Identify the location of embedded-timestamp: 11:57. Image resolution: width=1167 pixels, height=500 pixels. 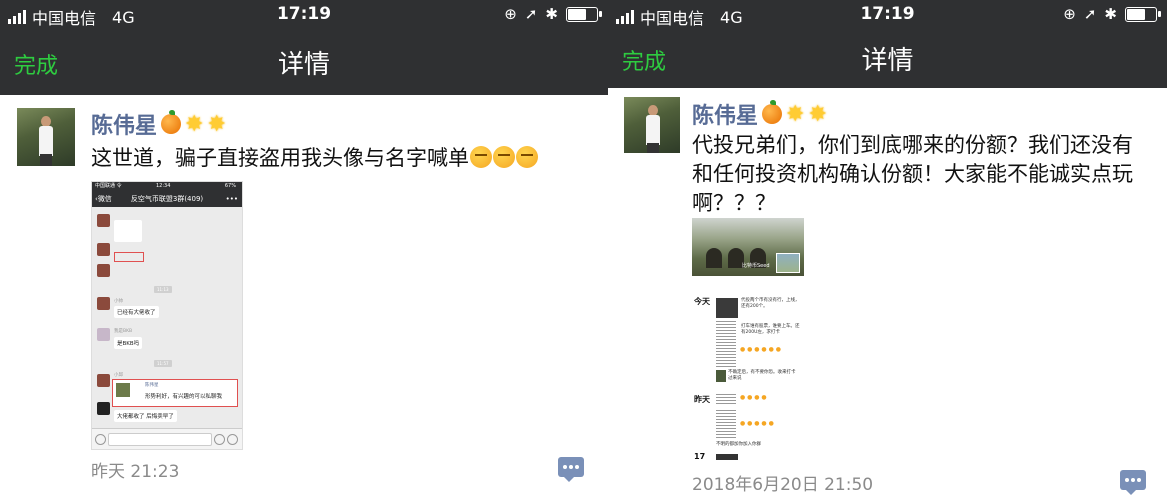
(163, 363).